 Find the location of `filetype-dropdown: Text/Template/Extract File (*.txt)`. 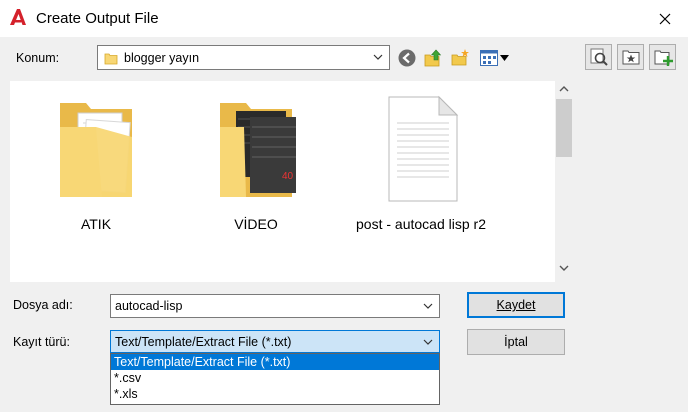

filetype-dropdown: Text/Template/Extract File (*.txt) is located at coordinates (275, 341).